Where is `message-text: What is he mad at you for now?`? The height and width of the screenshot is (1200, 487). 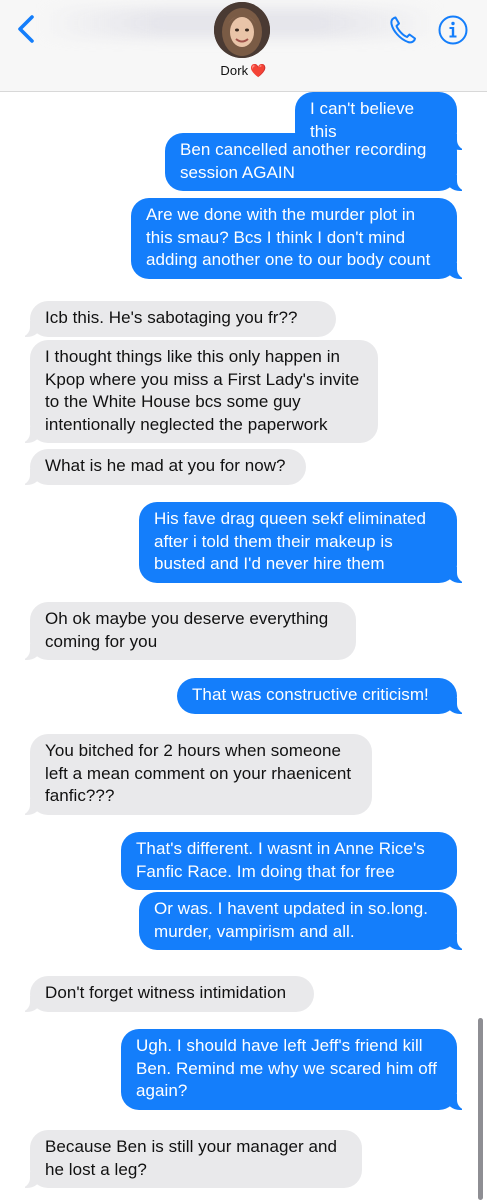
message-text: What is he mad at you for now? is located at coordinates (165, 465).